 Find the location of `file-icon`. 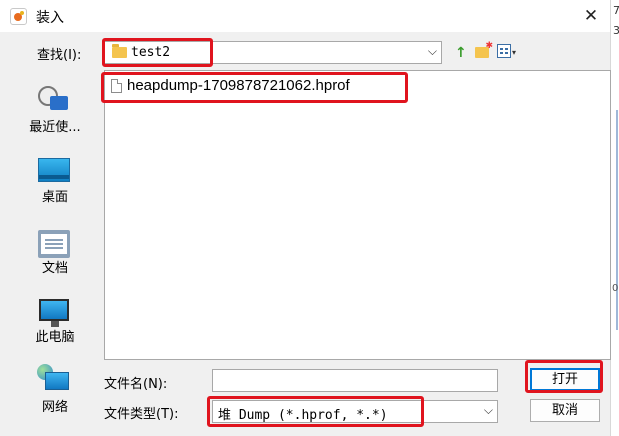

file-icon is located at coordinates (116, 86).